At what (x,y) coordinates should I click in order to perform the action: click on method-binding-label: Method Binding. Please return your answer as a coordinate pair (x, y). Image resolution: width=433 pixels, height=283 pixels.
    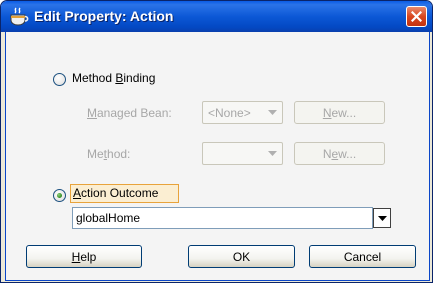
    Looking at the image, I should click on (113, 78).